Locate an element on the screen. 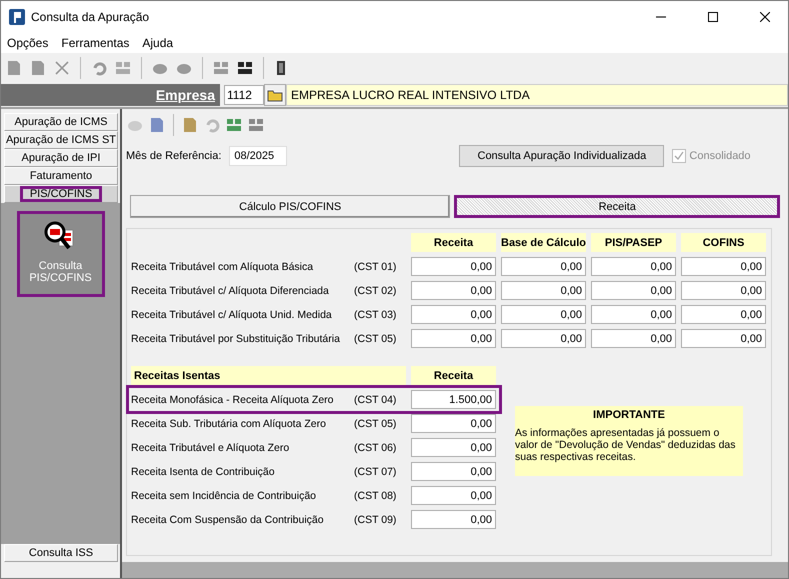  month-label: Mês de Referência: is located at coordinates (174, 156).